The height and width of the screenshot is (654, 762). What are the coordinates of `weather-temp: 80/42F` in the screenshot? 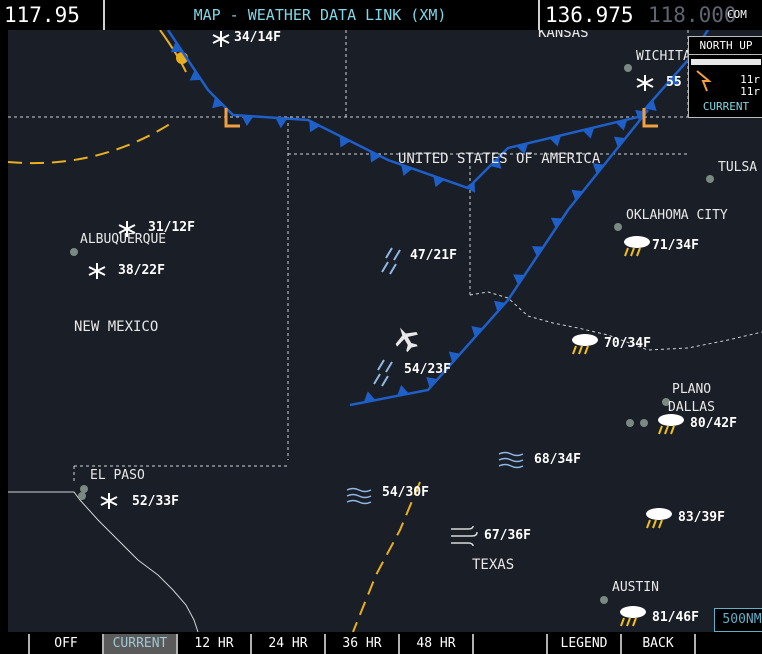 It's located at (713, 423).